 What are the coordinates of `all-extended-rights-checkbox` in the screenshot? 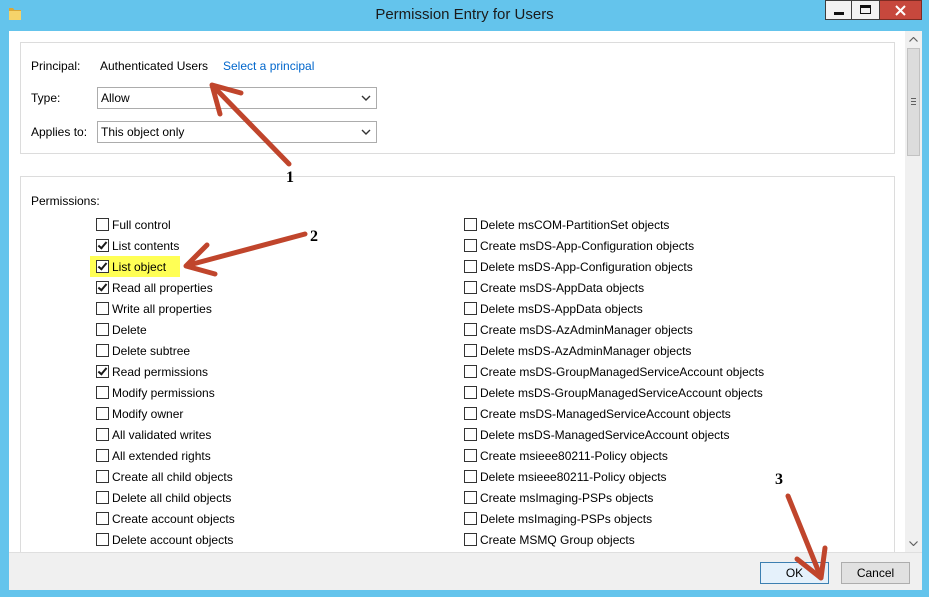 It's located at (102, 455).